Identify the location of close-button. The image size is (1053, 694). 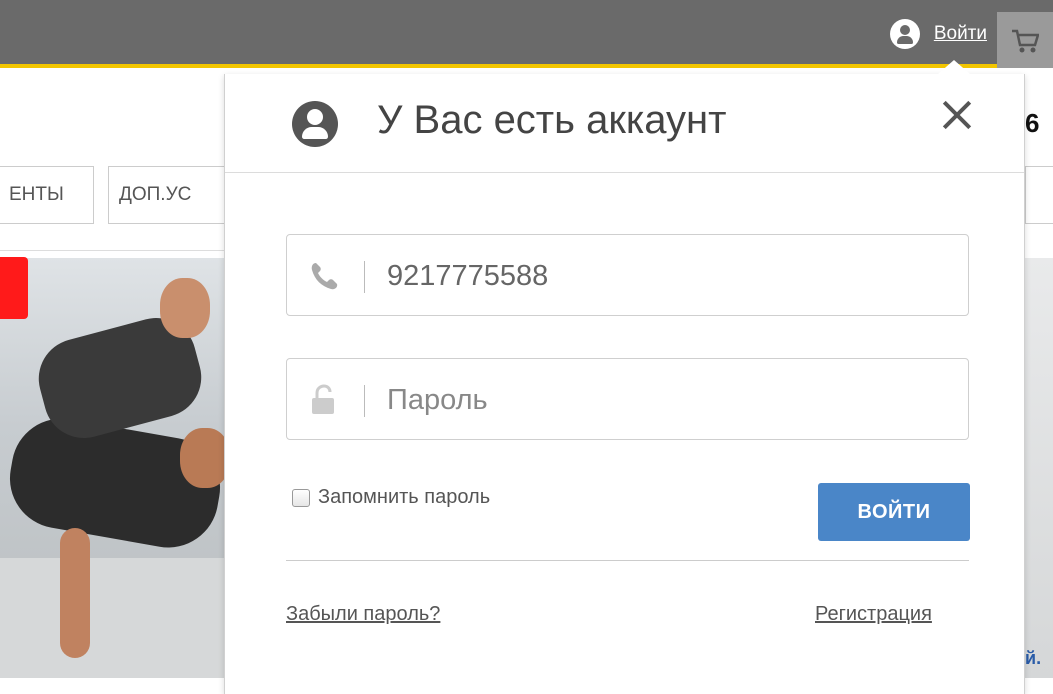
(957, 114).